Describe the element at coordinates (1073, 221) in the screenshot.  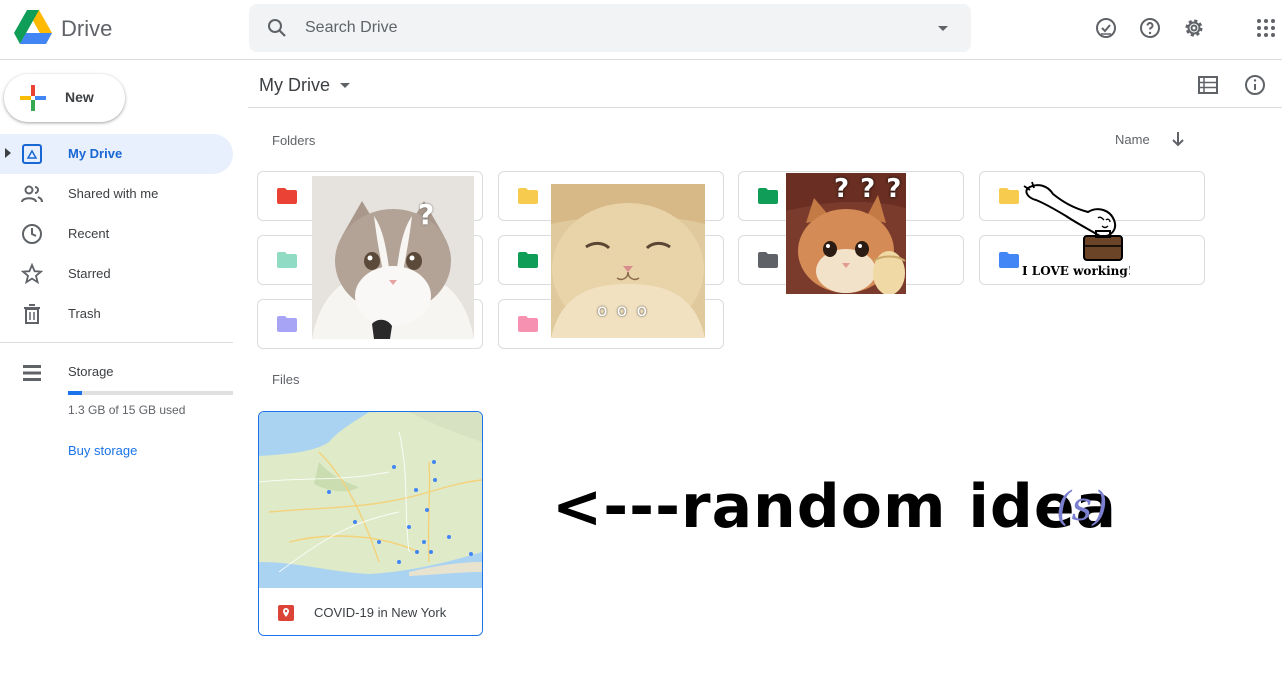
I see `doodle-drawing` at that location.